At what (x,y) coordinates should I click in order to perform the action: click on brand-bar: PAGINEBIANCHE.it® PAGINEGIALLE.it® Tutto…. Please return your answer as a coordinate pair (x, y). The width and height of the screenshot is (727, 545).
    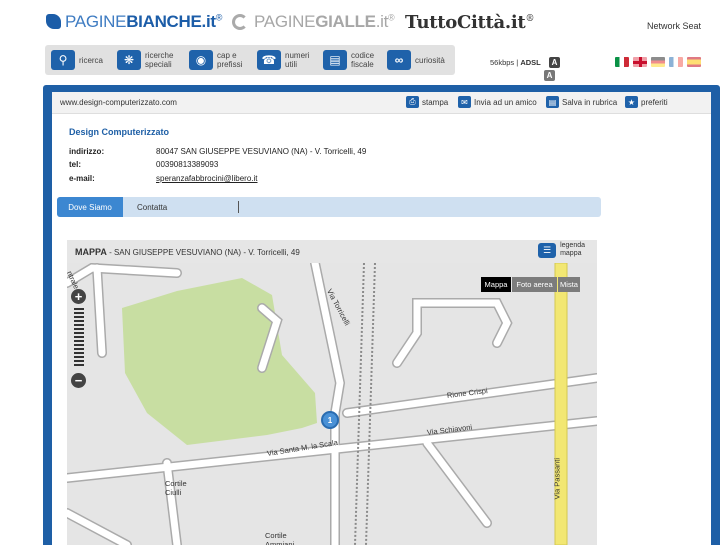
    Looking at the image, I should click on (363, 21).